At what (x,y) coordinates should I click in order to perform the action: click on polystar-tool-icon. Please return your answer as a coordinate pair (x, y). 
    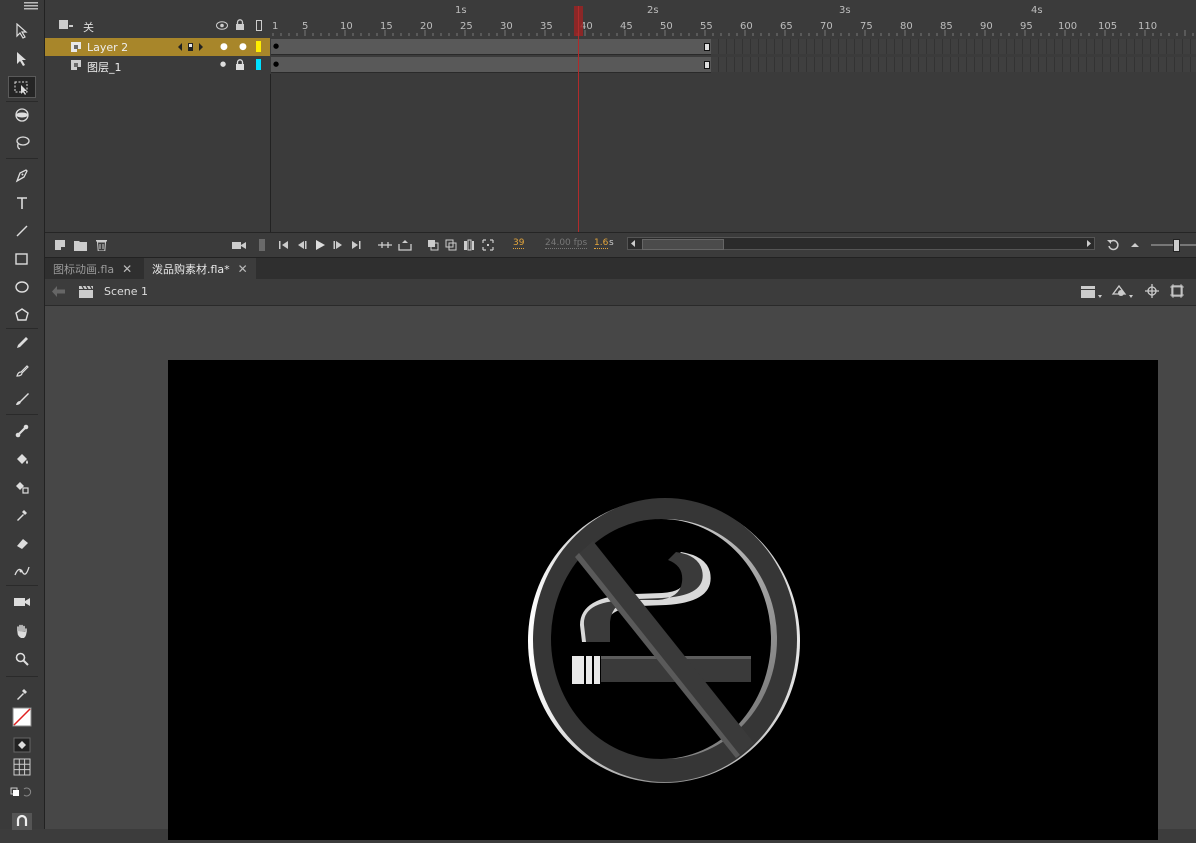
    Looking at the image, I should click on (22, 315).